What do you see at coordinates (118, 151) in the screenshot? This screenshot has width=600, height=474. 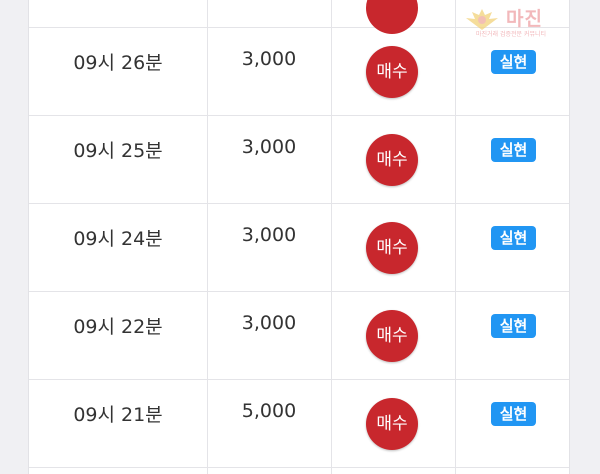 I see `trade-time: 09시 25분` at bounding box center [118, 151].